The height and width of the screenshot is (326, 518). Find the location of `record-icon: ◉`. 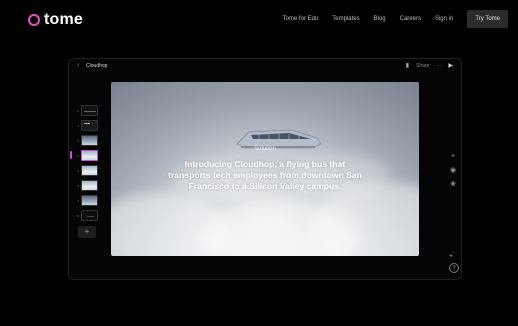

record-icon: ◉ is located at coordinates (453, 171).